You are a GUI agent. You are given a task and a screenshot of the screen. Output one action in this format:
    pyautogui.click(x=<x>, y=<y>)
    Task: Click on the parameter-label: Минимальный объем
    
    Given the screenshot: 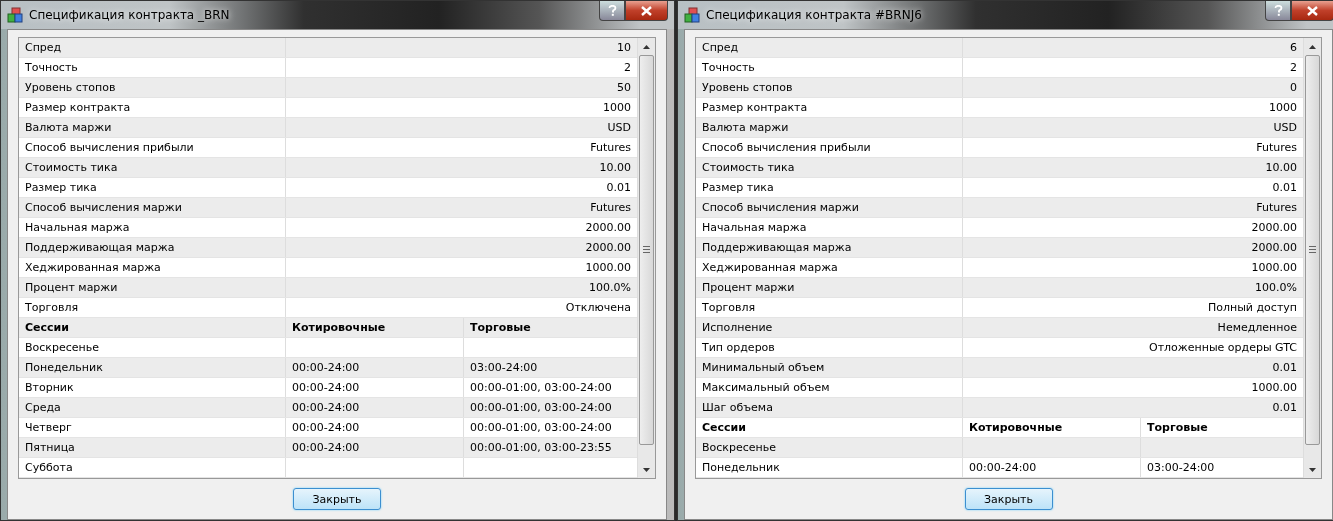 What is the action you would take?
    pyautogui.click(x=829, y=367)
    